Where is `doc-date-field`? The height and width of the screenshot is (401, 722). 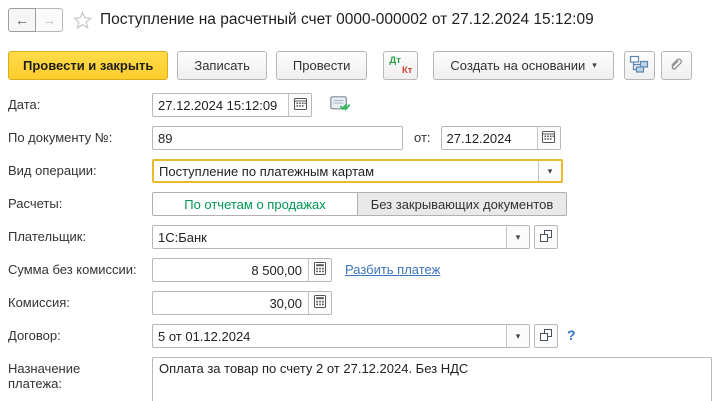 doc-date-field is located at coordinates (500, 138).